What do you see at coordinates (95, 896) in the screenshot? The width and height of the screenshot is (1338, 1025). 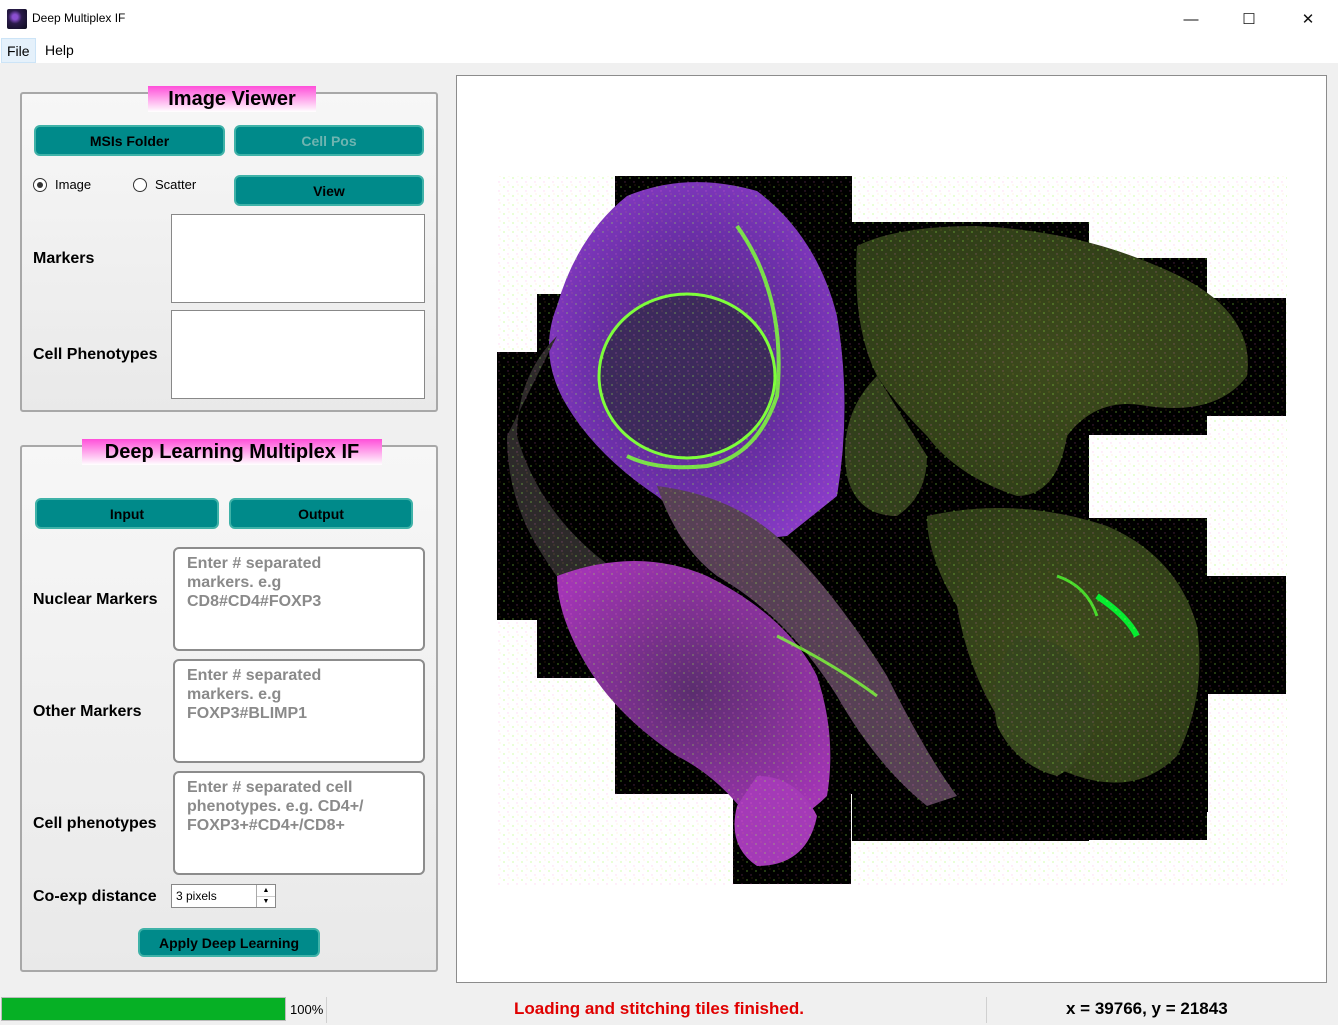 I see `coexp-distance-label: Co-exp distance` at bounding box center [95, 896].